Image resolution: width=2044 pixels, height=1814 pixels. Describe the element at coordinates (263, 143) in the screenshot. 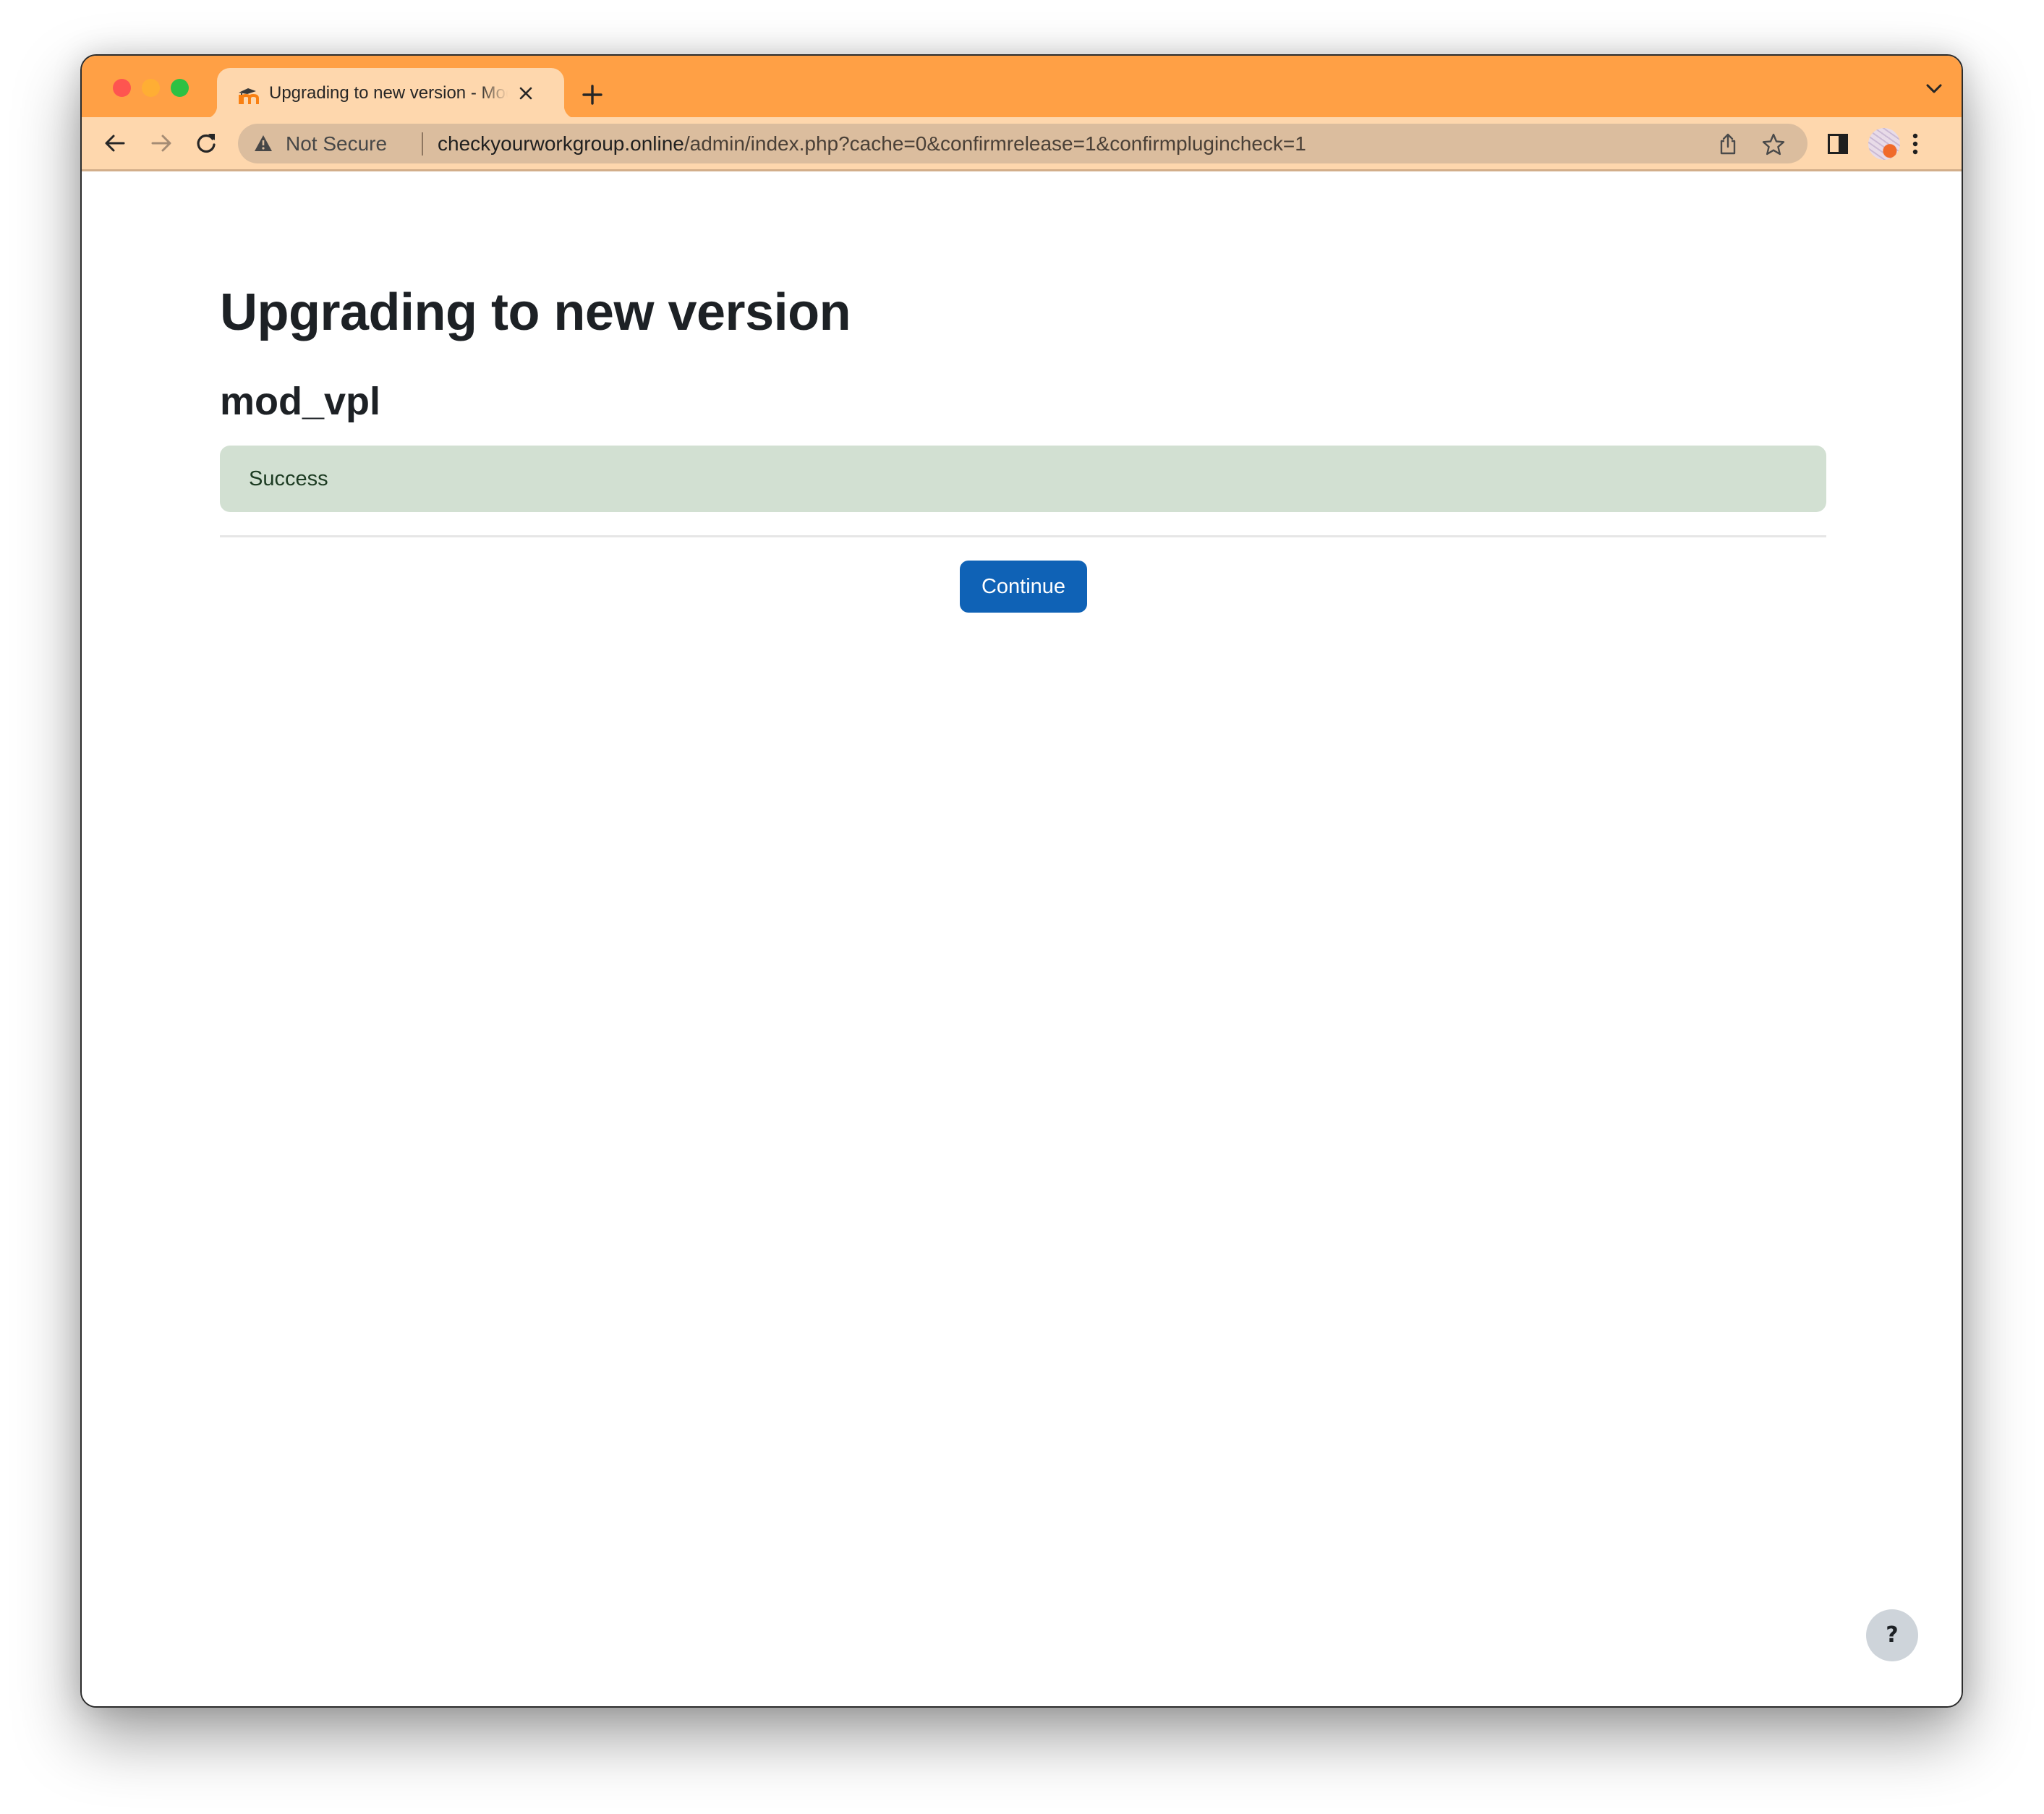

I see `warning-icon` at that location.